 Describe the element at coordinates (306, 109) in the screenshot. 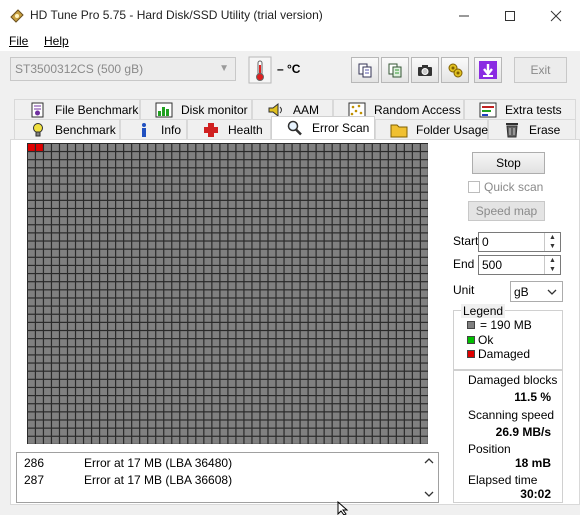

I see `tab-label: AAM` at that location.